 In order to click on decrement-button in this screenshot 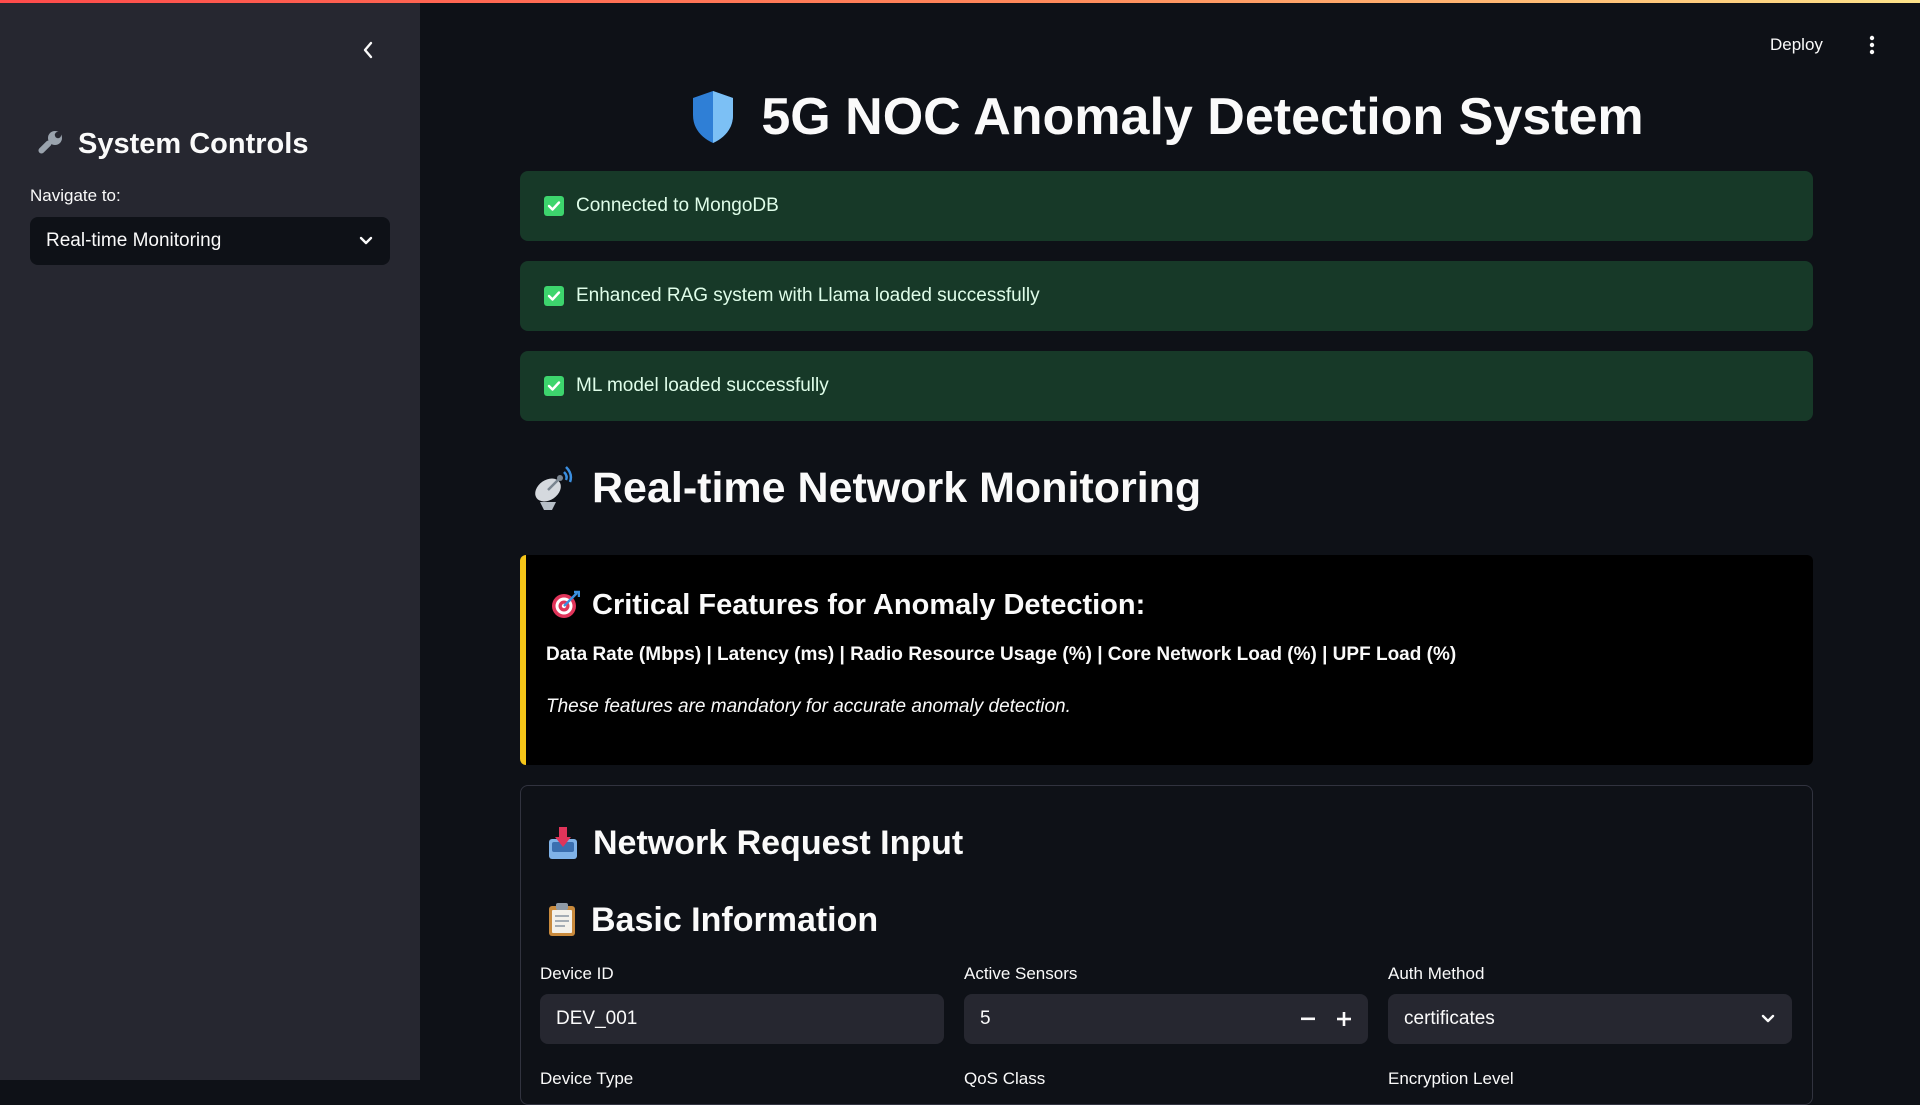, I will do `click(1308, 1019)`.